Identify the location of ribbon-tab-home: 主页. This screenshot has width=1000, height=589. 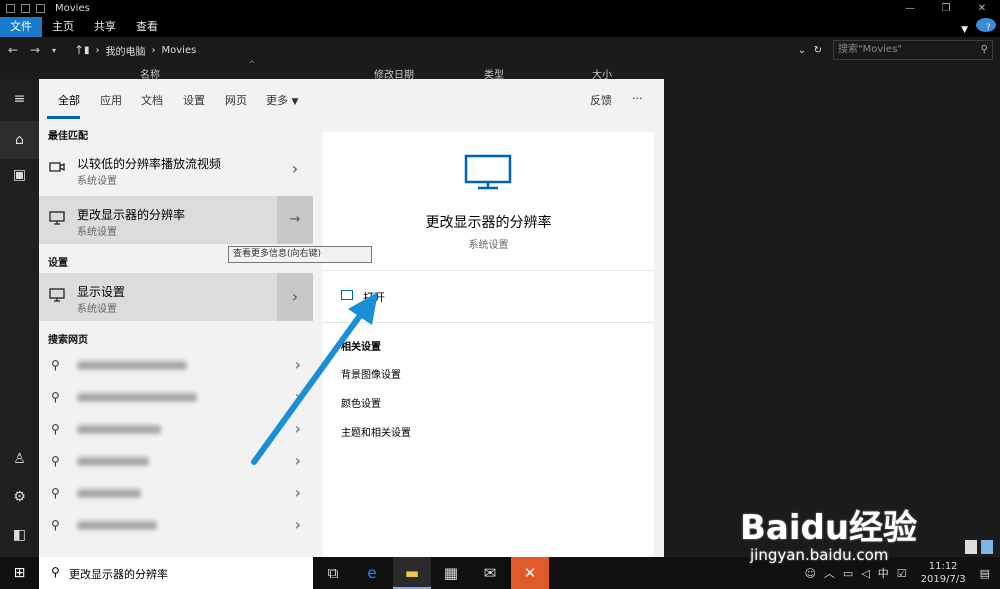
(63, 27).